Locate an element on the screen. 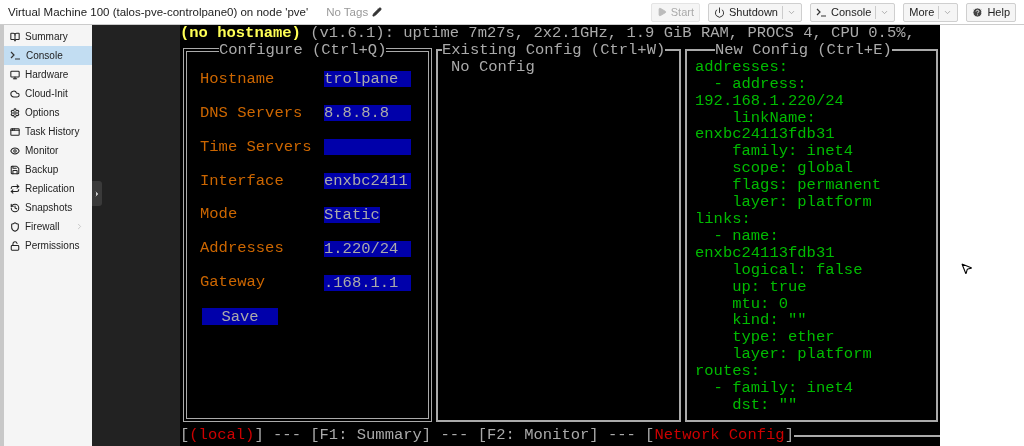  status-text: ] is located at coordinates (789, 435).